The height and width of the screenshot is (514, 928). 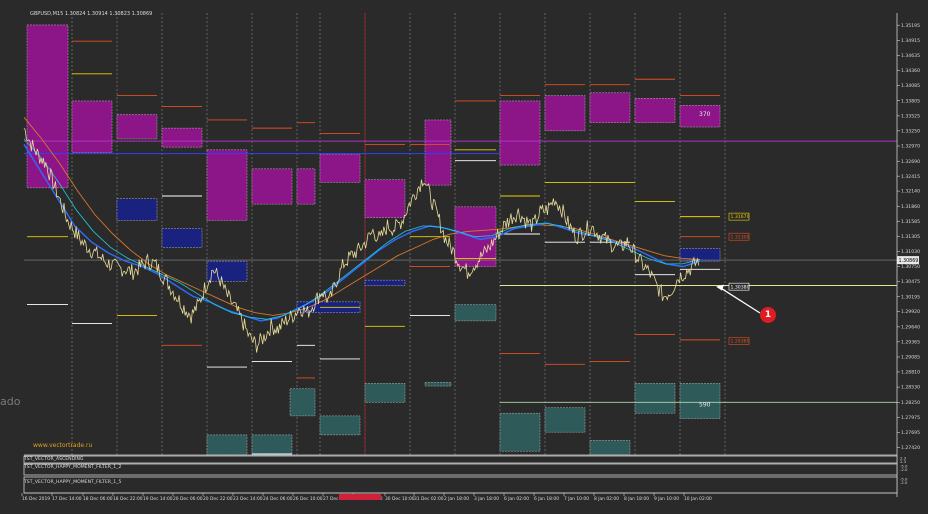 I want to click on indicator-1-value-1: -2.0, so click(x=904, y=469).